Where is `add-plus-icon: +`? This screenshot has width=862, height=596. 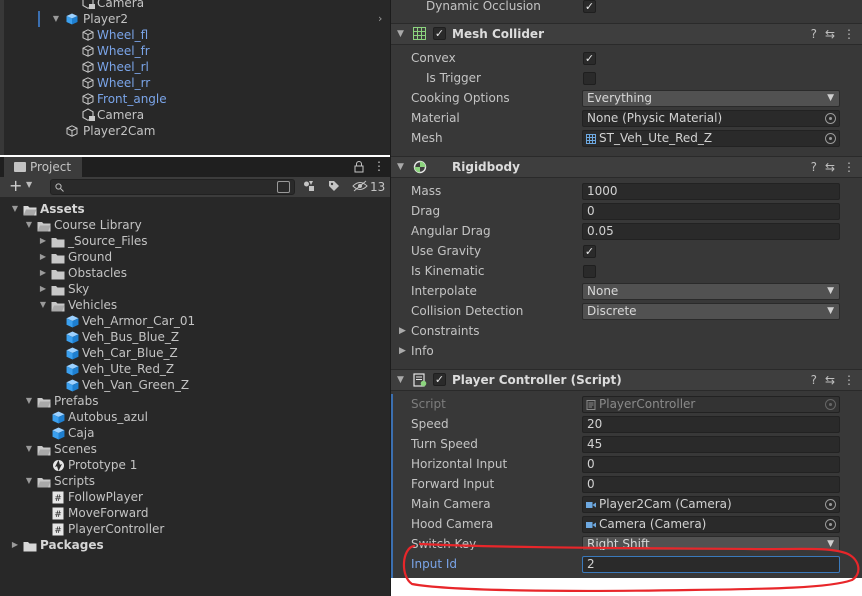
add-plus-icon: + is located at coordinates (15, 186).